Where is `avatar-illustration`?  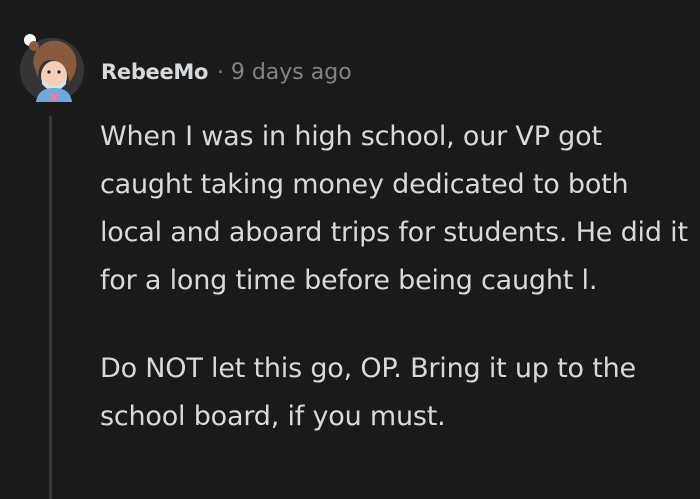
avatar-illustration is located at coordinates (52, 68).